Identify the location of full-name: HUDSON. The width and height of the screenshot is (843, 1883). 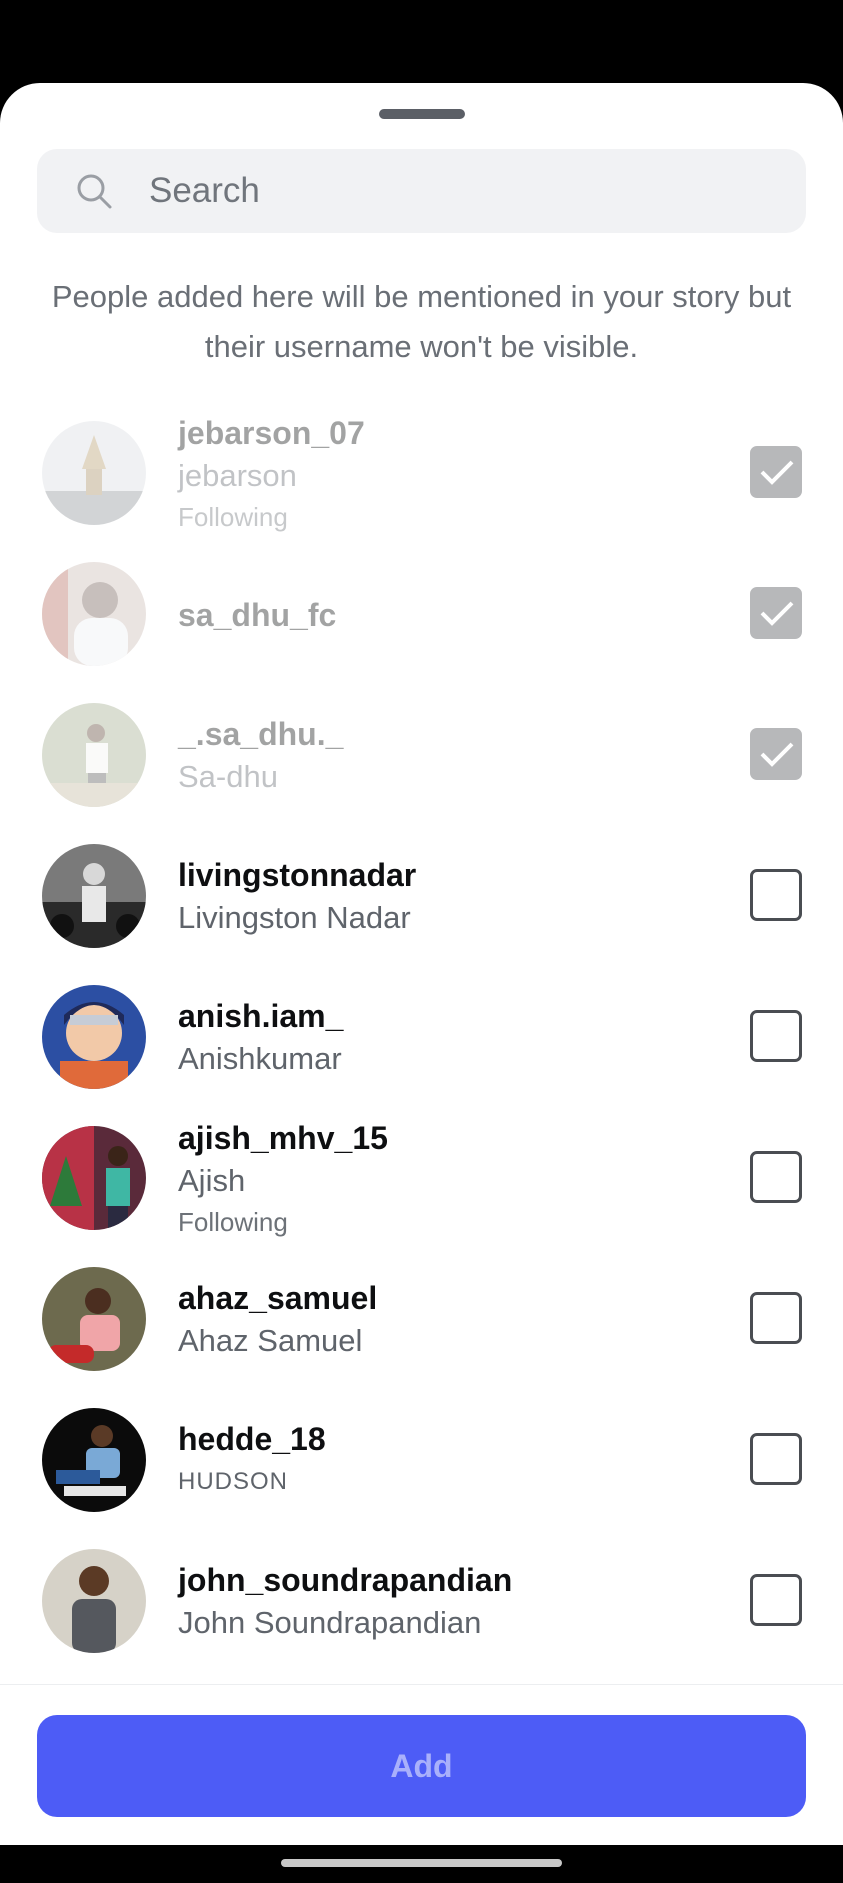
(233, 1481).